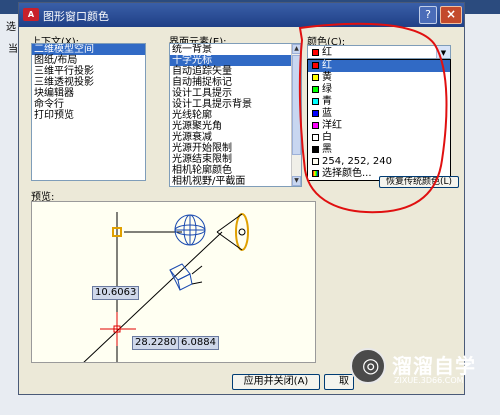  I want to click on watermark-url: ZIXUE.3D66.COM, so click(429, 380).